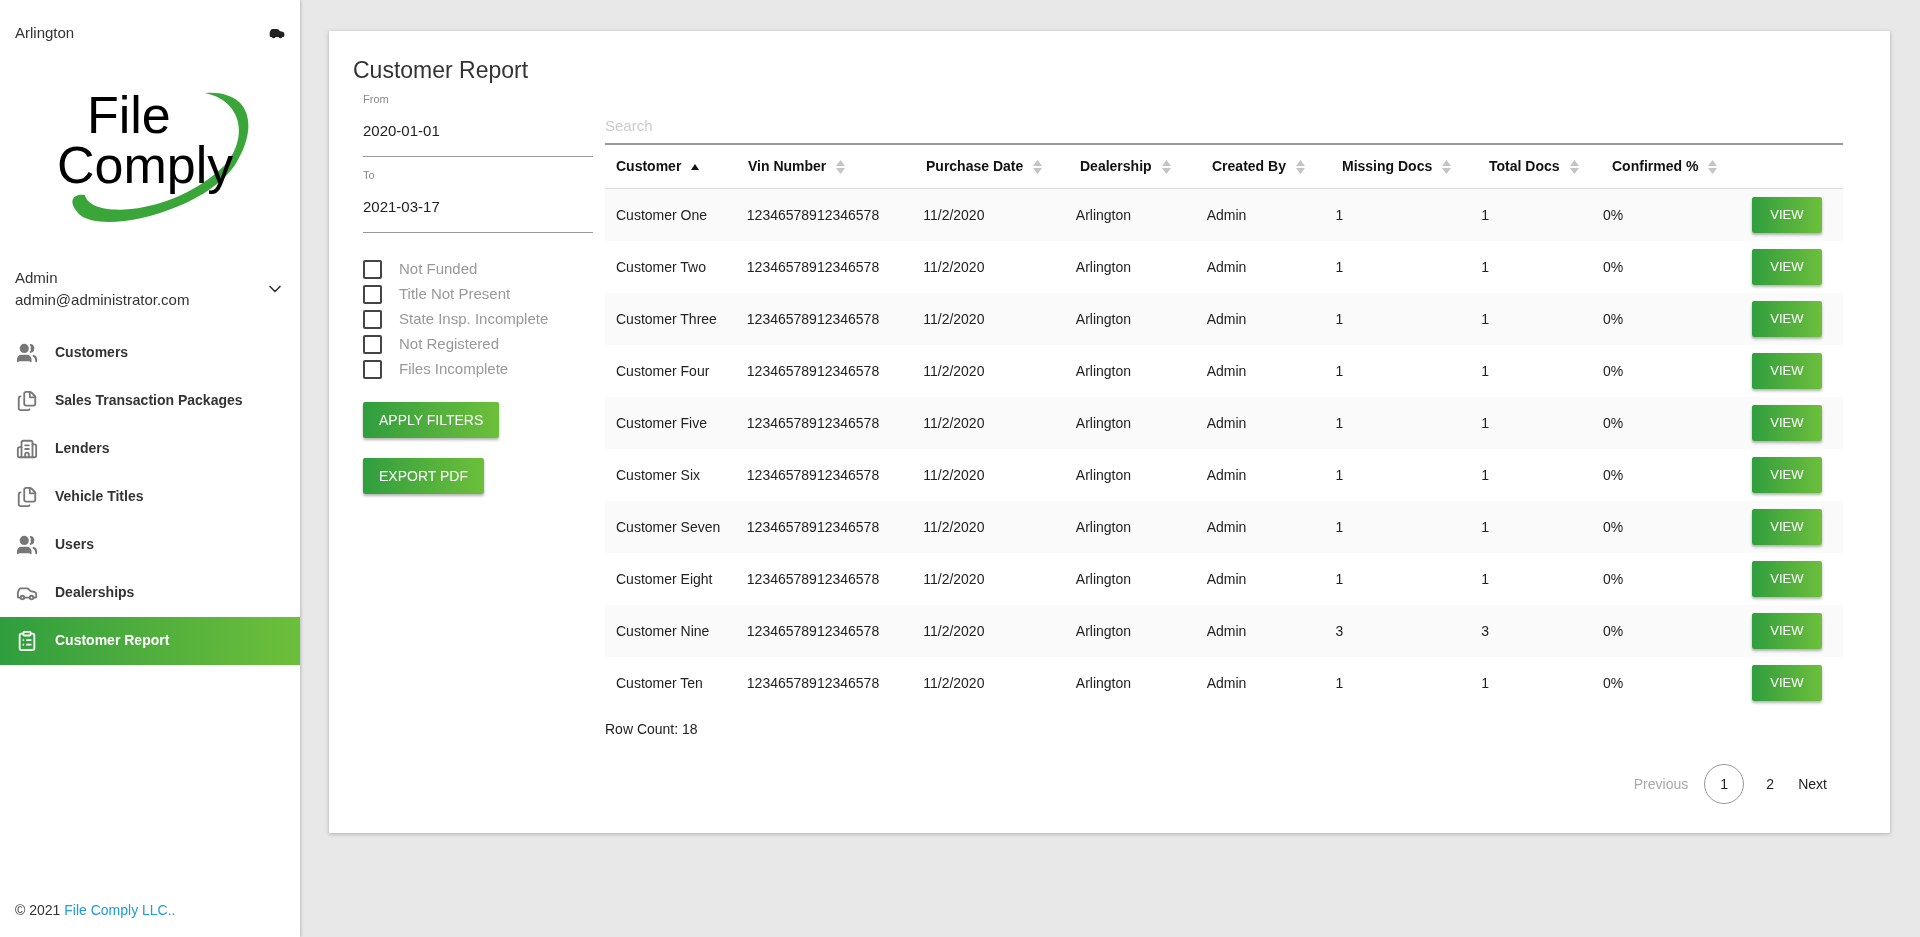  What do you see at coordinates (1687, 166) in the screenshot?
I see `column-header: Confirmed %` at bounding box center [1687, 166].